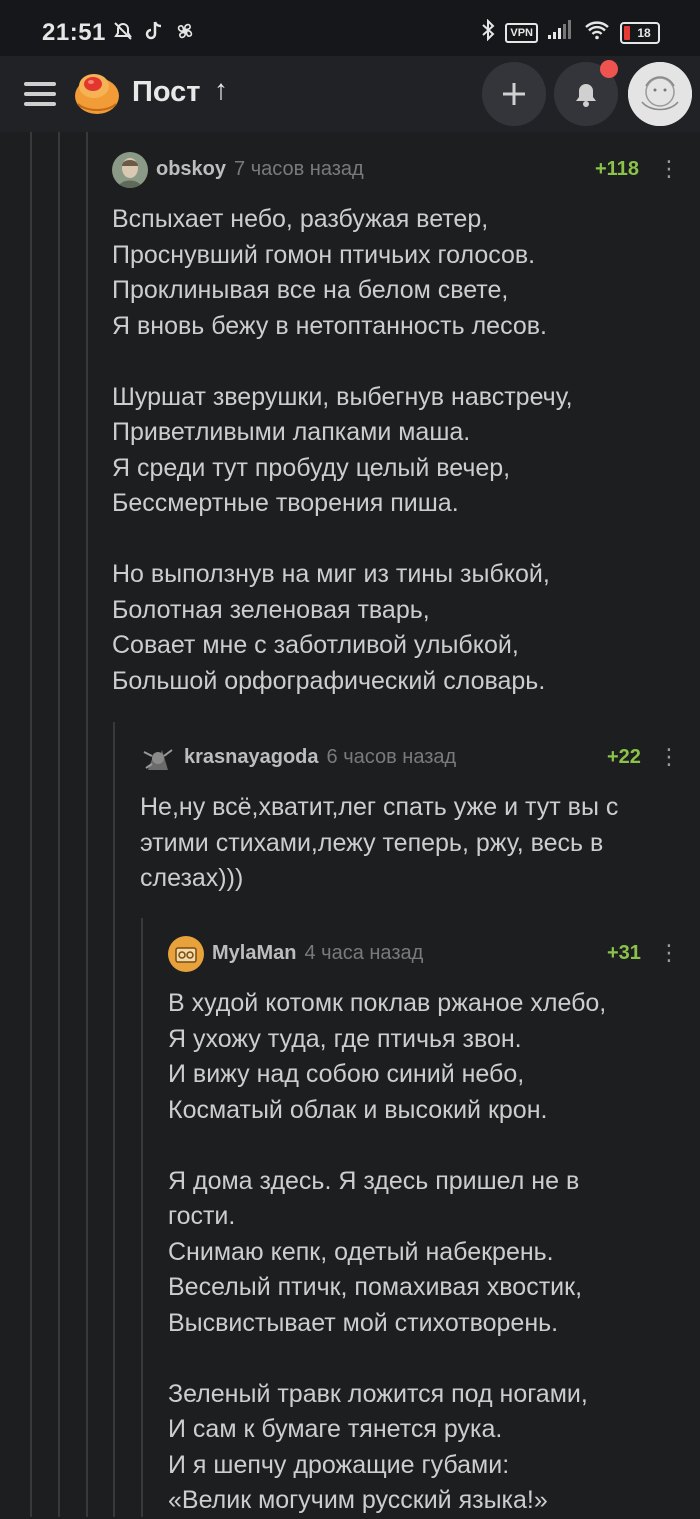 The height and width of the screenshot is (1519, 700). Describe the element at coordinates (254, 953) in the screenshot. I see `comment-username: MylaMan` at that location.